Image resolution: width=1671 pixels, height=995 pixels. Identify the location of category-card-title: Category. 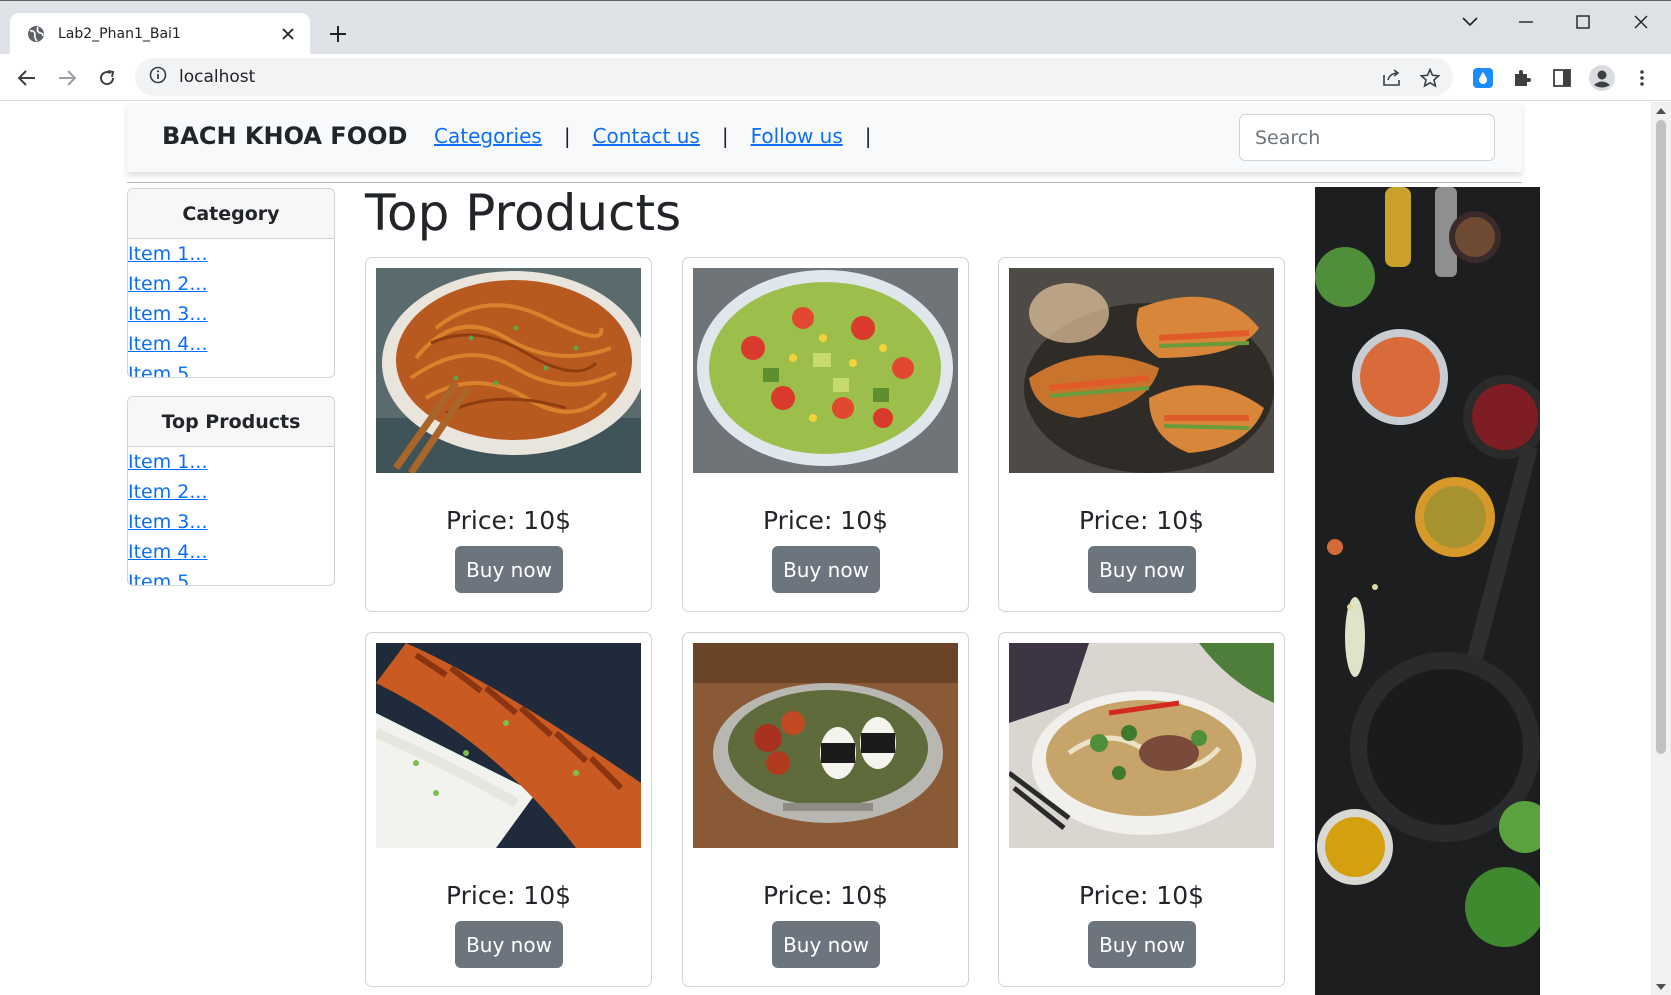
(231, 214).